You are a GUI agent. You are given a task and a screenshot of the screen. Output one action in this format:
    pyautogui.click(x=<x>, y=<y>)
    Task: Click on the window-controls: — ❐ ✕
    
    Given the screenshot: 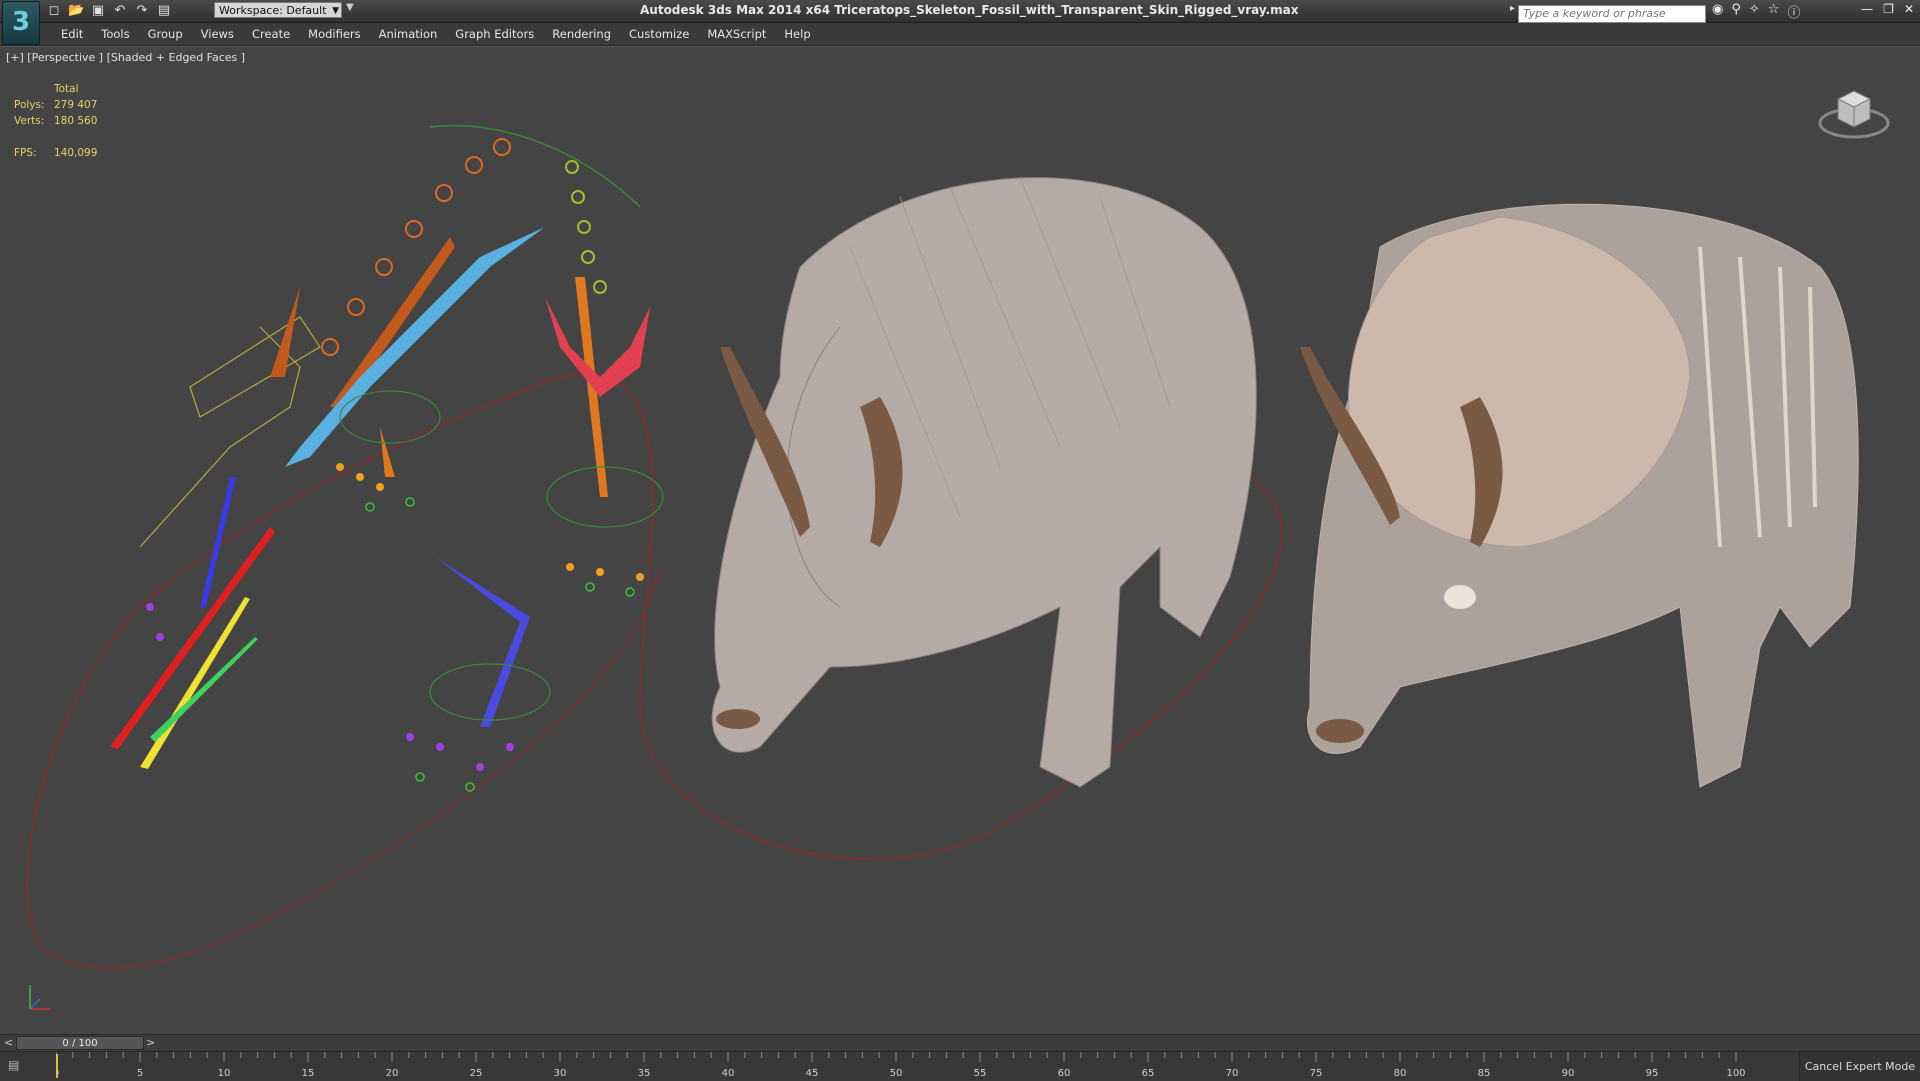 What is the action you would take?
    pyautogui.click(x=1887, y=9)
    